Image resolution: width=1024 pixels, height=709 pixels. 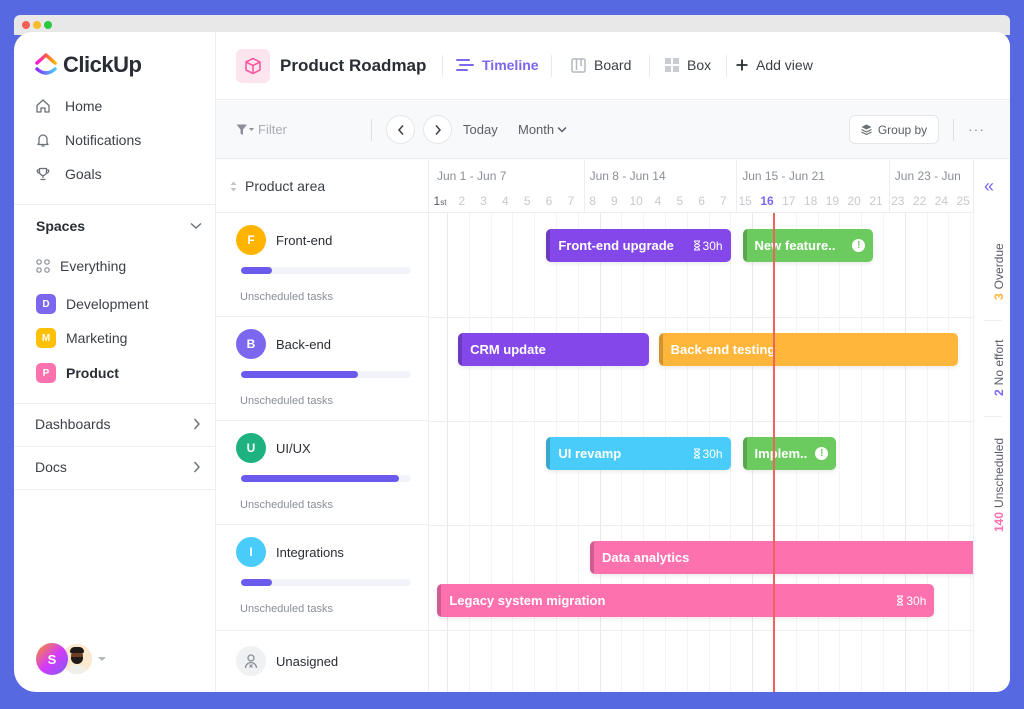 What do you see at coordinates (251, 344) in the screenshot?
I see `group-avatar: B` at bounding box center [251, 344].